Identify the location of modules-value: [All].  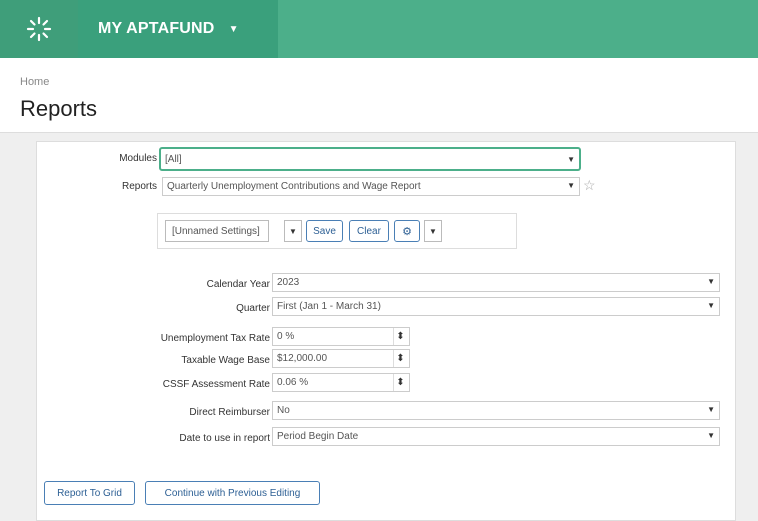
(173, 159).